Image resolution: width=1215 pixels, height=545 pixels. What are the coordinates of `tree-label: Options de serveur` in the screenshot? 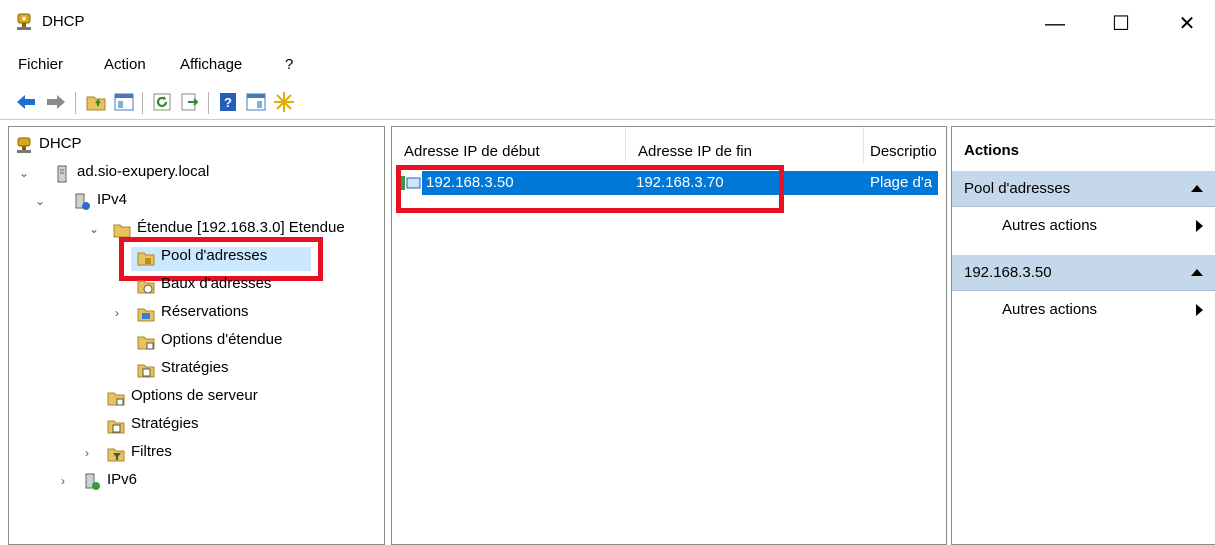 It's located at (194, 395).